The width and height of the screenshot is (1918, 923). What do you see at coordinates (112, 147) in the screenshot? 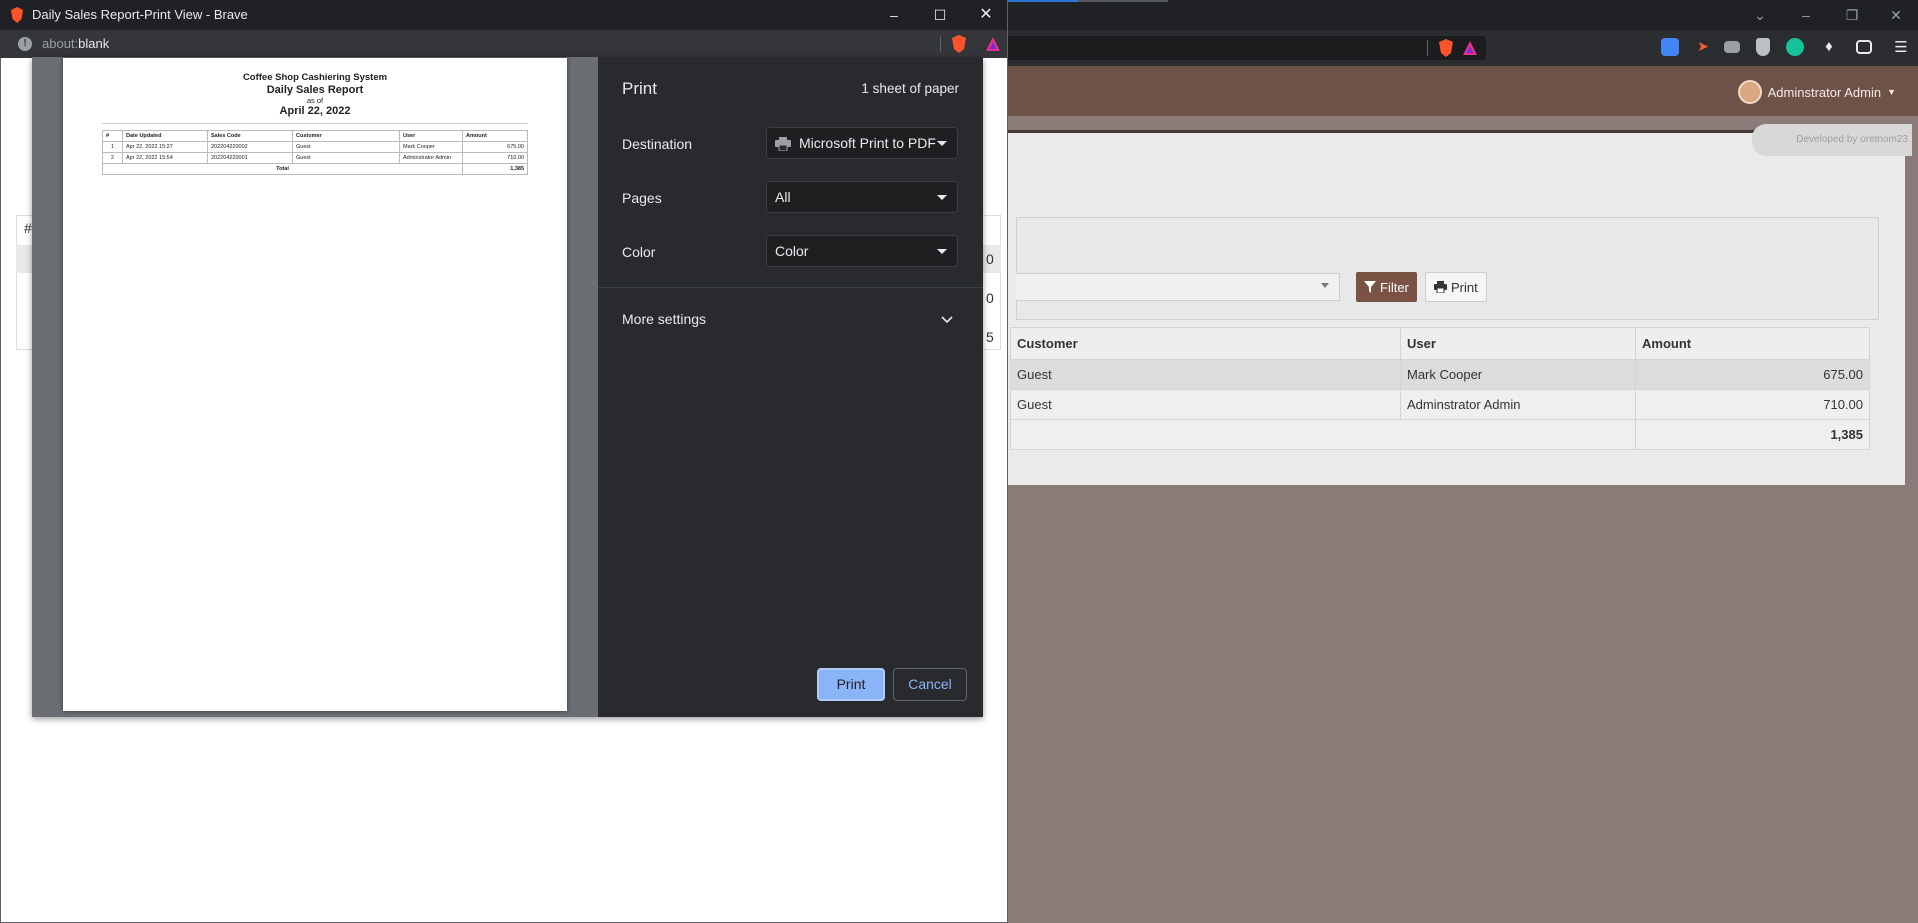
I see `report-cell: 1` at bounding box center [112, 147].